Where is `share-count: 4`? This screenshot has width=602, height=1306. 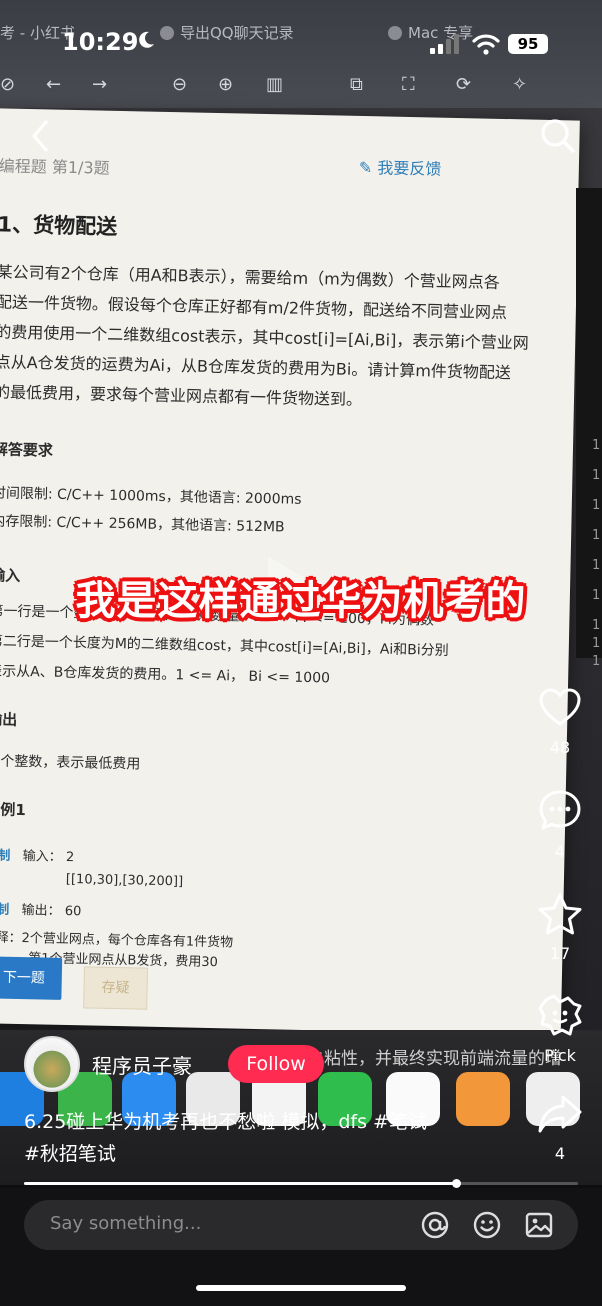
share-count: 4 is located at coordinates (560, 1153).